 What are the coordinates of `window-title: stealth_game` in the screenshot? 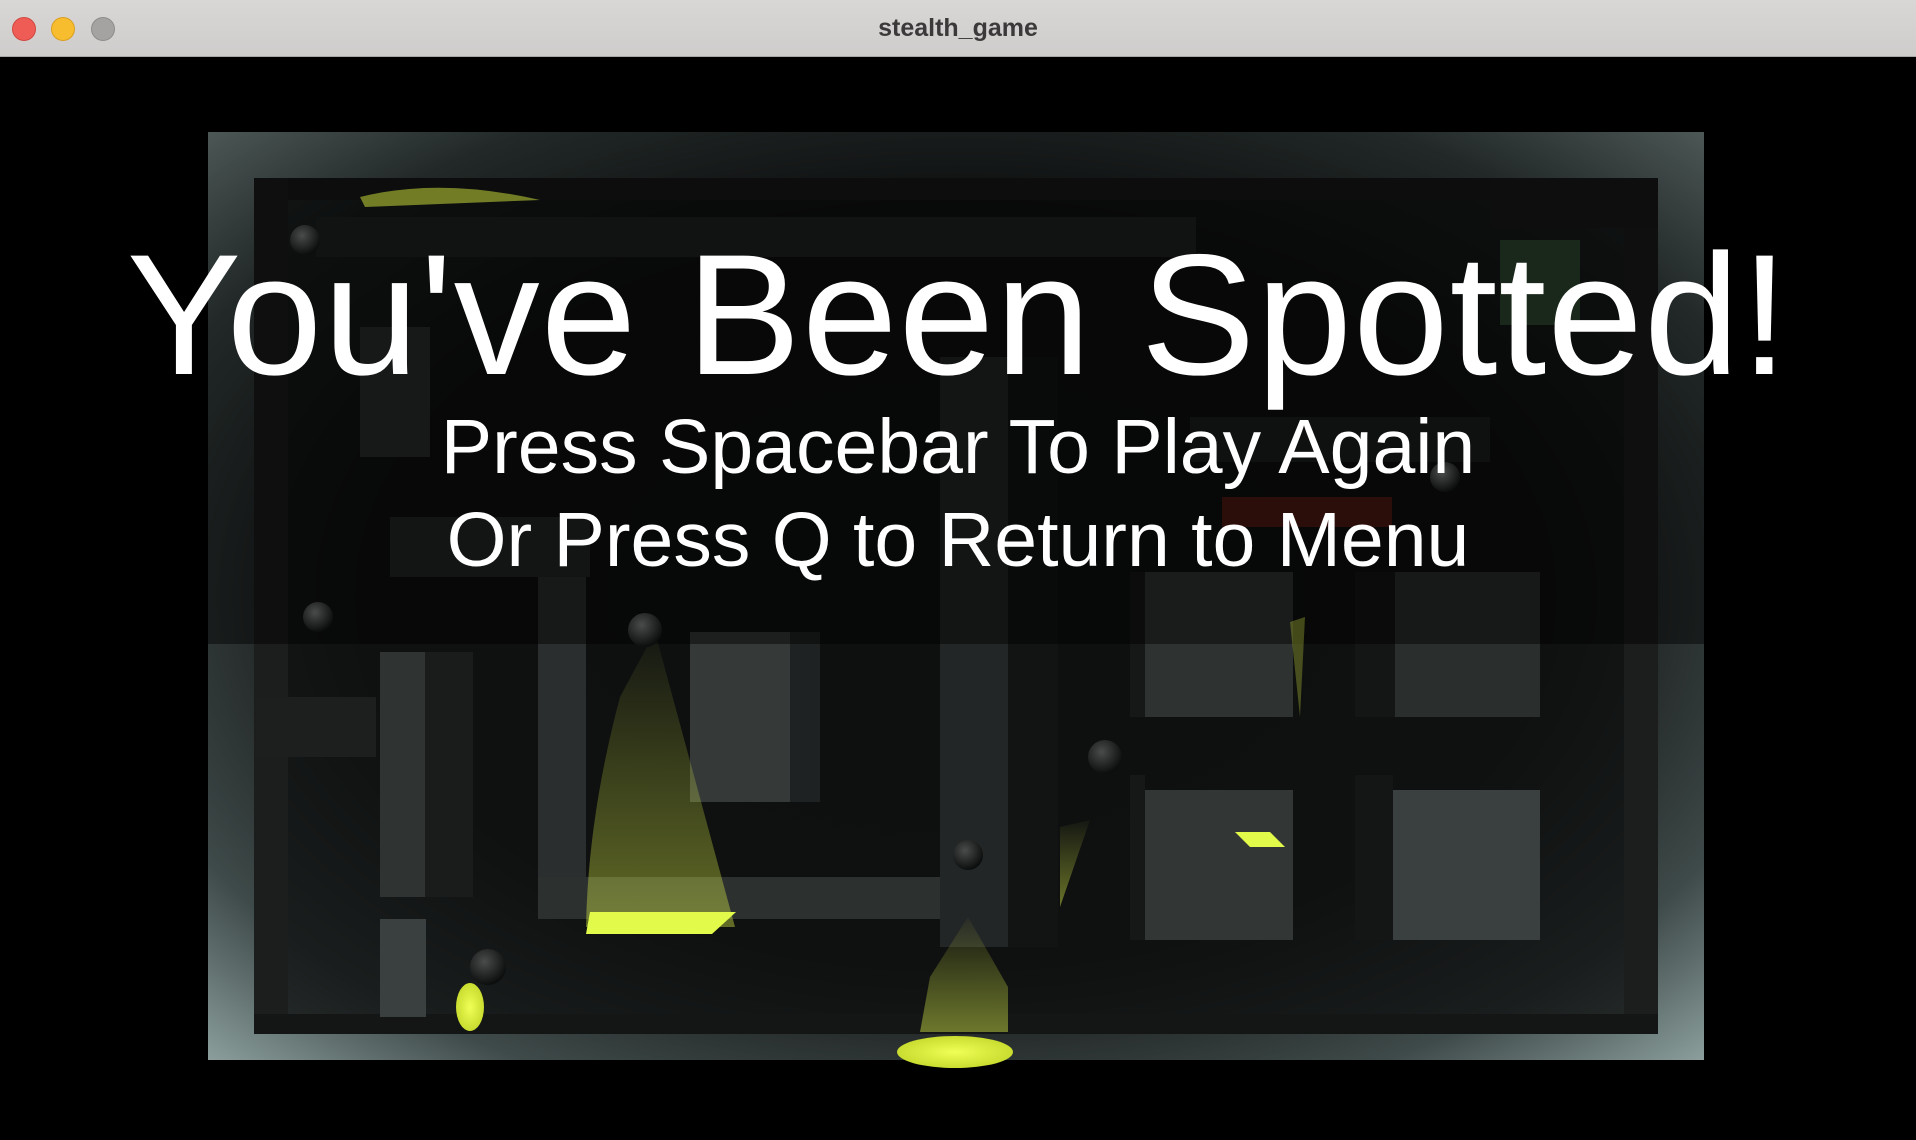 It's located at (958, 28).